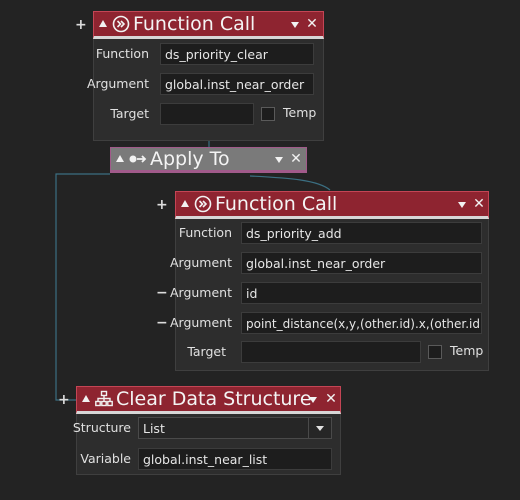  Describe the element at coordinates (235, 428) in the screenshot. I see `structure-select: List` at that location.